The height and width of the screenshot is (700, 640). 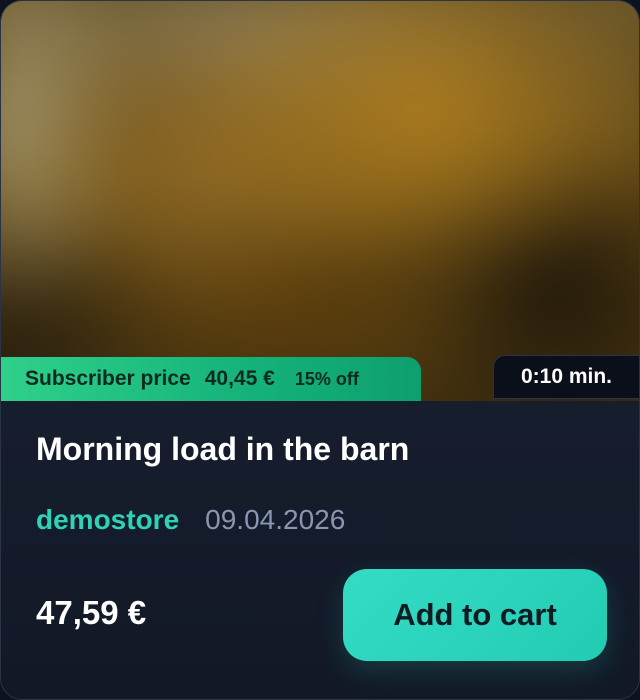 What do you see at coordinates (107, 520) in the screenshot?
I see `store-link: demostore` at bounding box center [107, 520].